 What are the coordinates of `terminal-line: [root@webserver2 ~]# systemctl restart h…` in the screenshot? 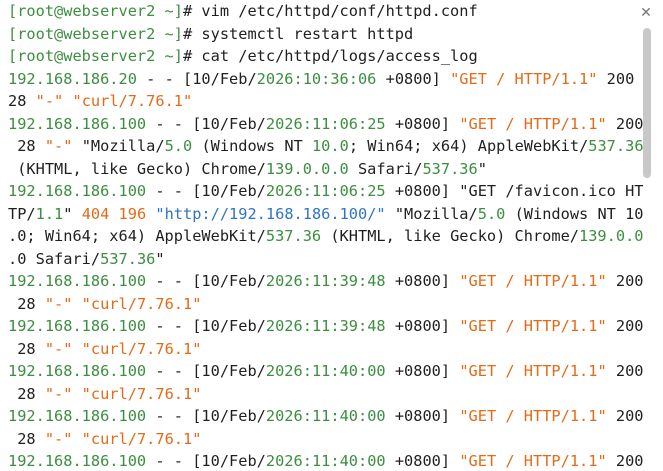 It's located at (322, 34).